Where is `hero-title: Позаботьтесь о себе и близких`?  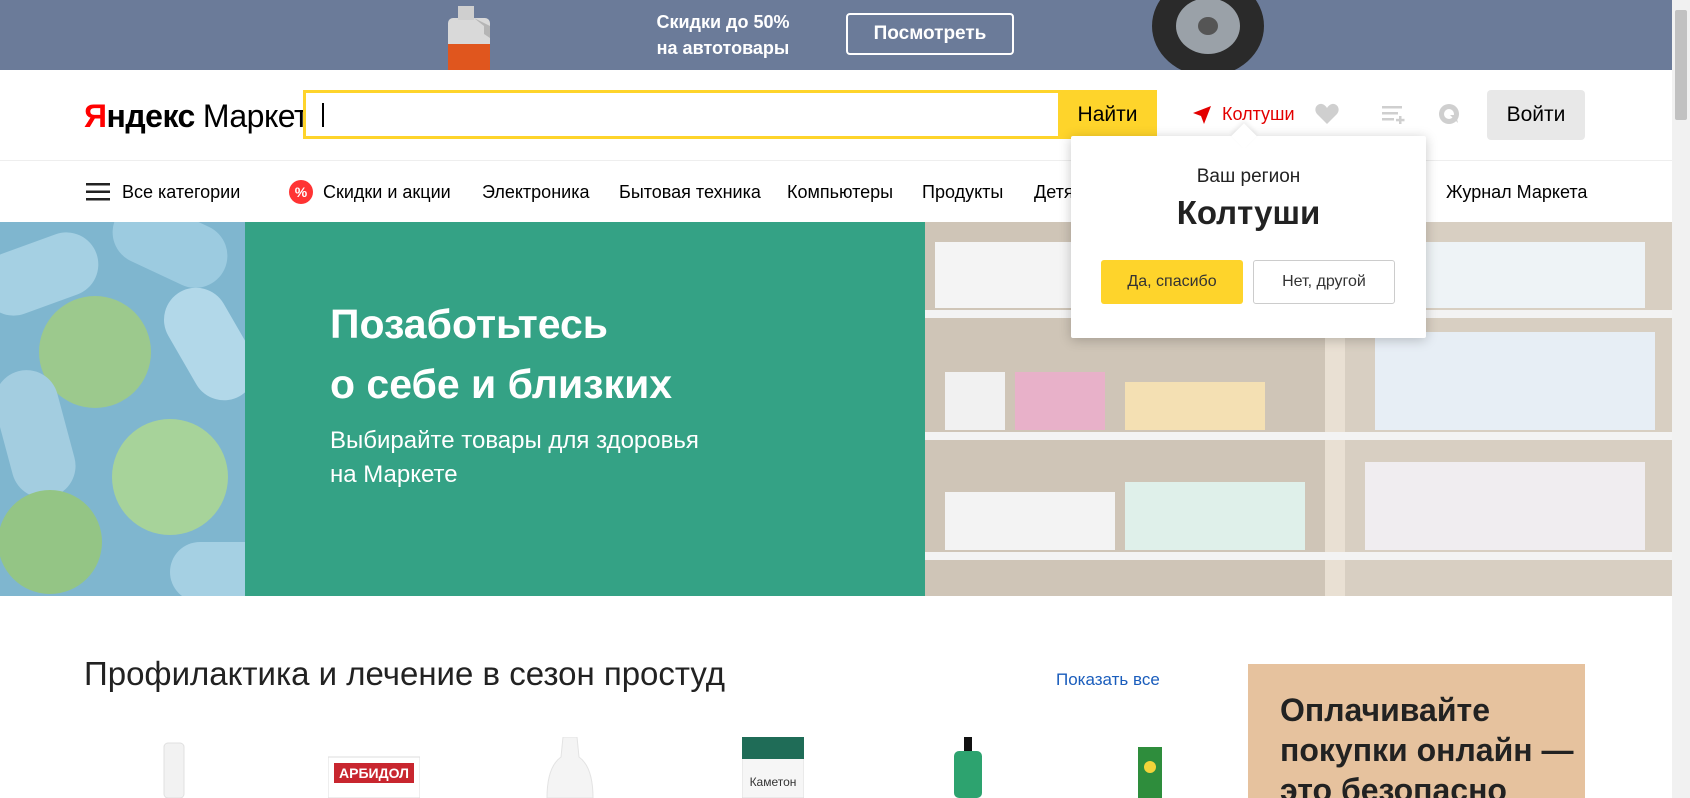 hero-title: Позаботьтесь о себе и близких is located at coordinates (590, 354).